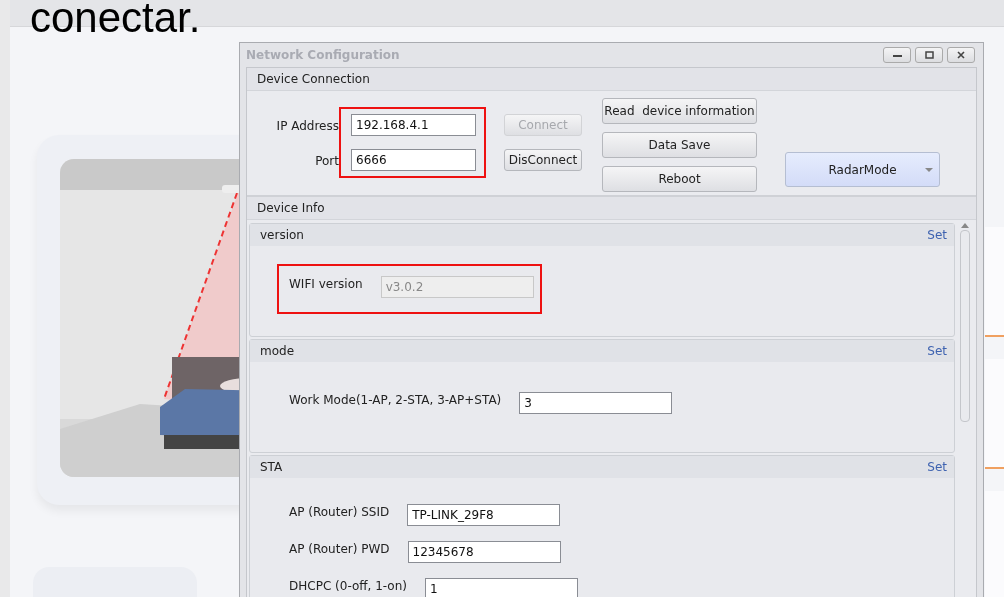 The height and width of the screenshot is (597, 1004). I want to click on field-label: AP (Router) SSID, so click(339, 511).